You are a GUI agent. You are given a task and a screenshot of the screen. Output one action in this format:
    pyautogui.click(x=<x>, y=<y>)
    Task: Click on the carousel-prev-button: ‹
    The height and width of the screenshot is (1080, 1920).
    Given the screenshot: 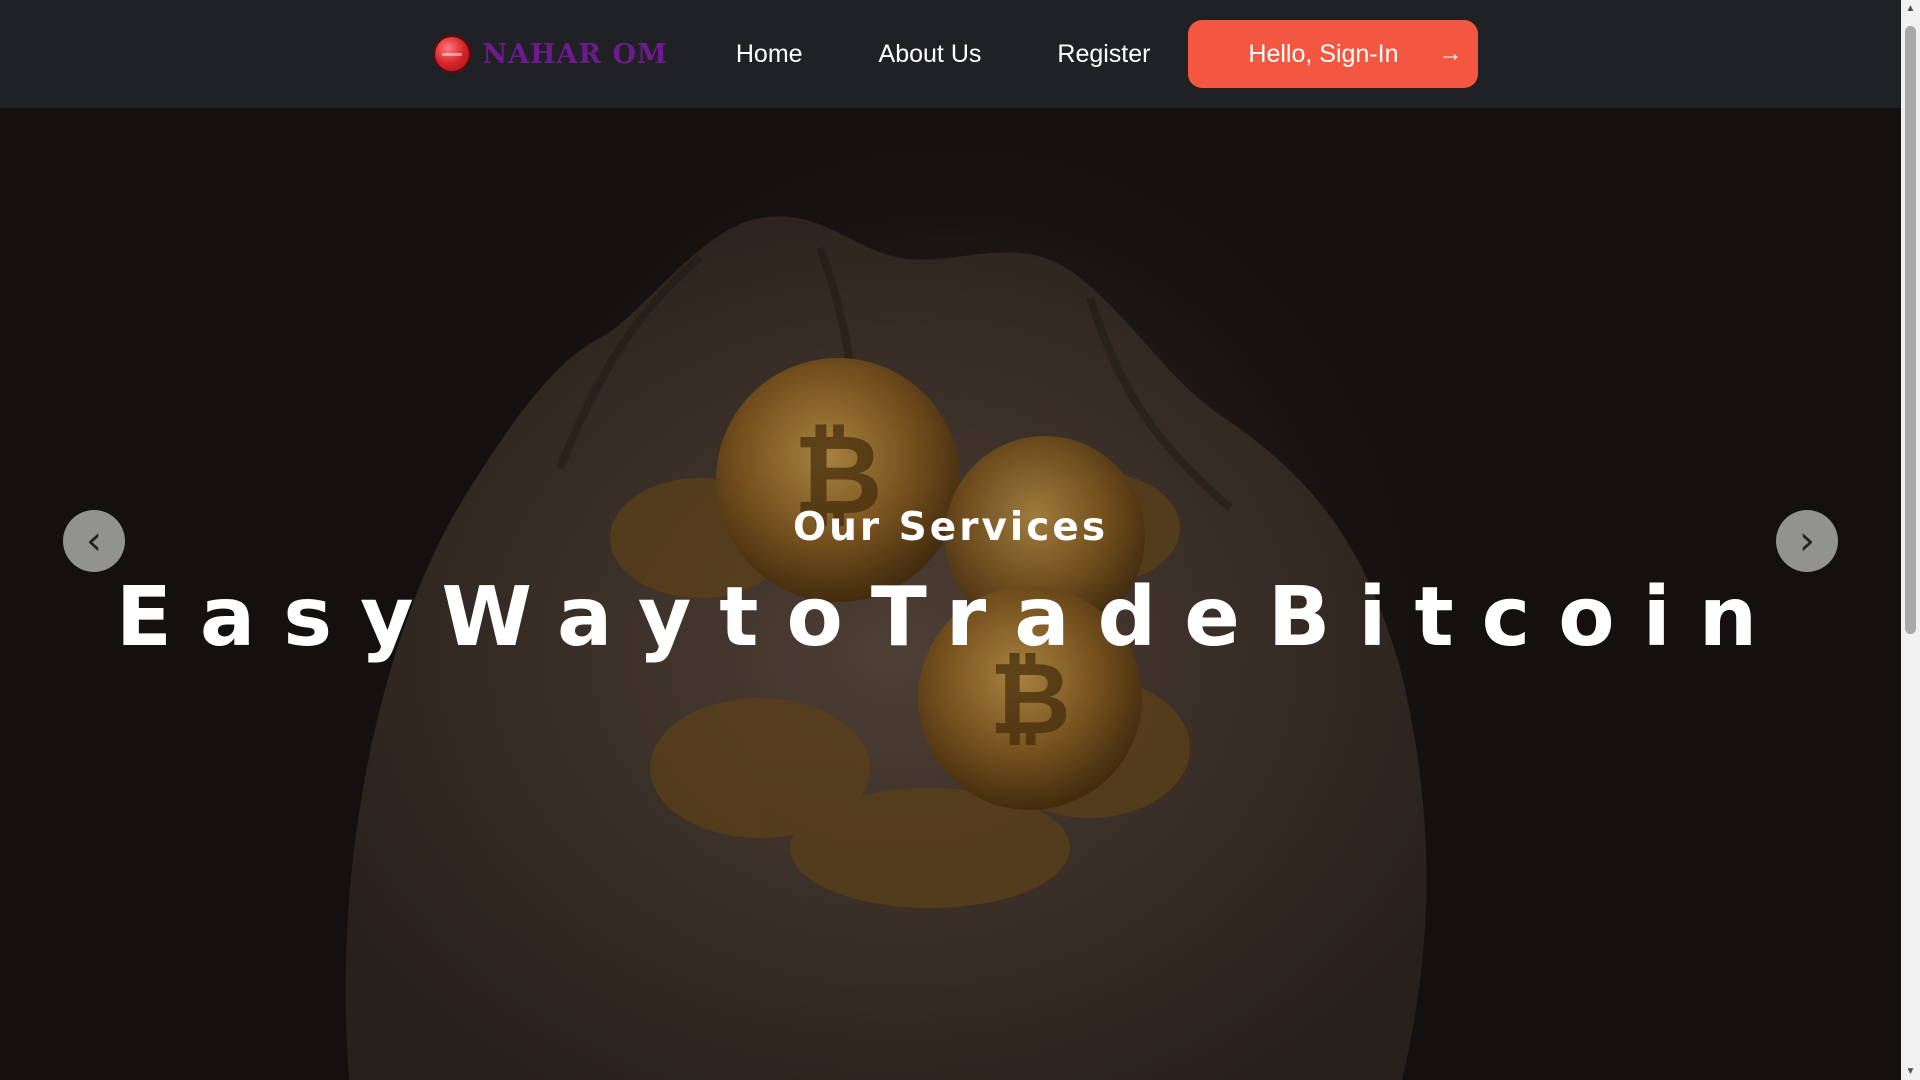 What is the action you would take?
    pyautogui.click(x=94, y=541)
    